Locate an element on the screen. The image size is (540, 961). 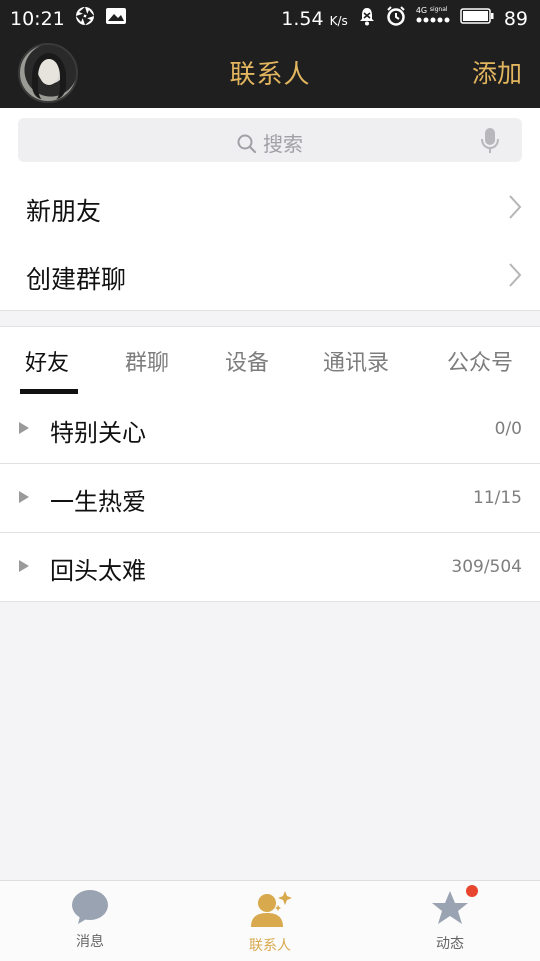
status-bar: 10:21 1.54 K/s 4G signal 89 is located at coordinates (270, 17).